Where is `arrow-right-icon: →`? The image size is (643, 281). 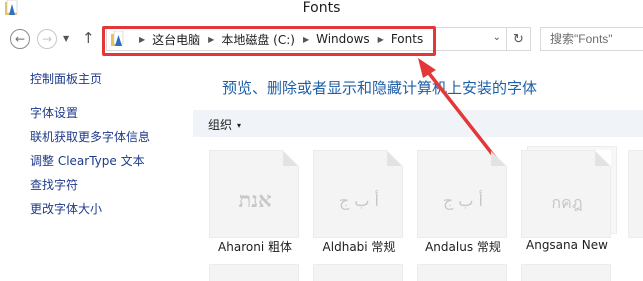 arrow-right-icon: → is located at coordinates (47, 39).